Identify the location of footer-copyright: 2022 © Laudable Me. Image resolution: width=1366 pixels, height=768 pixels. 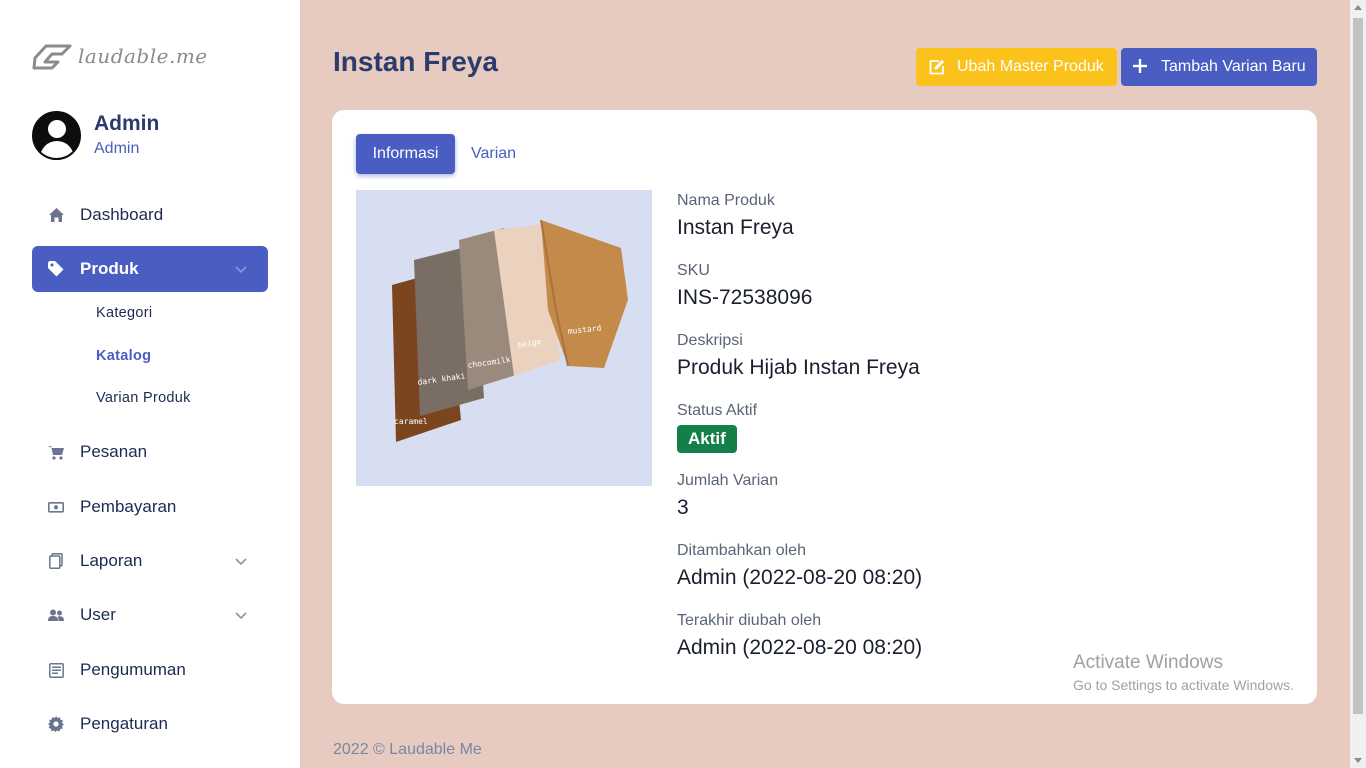
(407, 749).